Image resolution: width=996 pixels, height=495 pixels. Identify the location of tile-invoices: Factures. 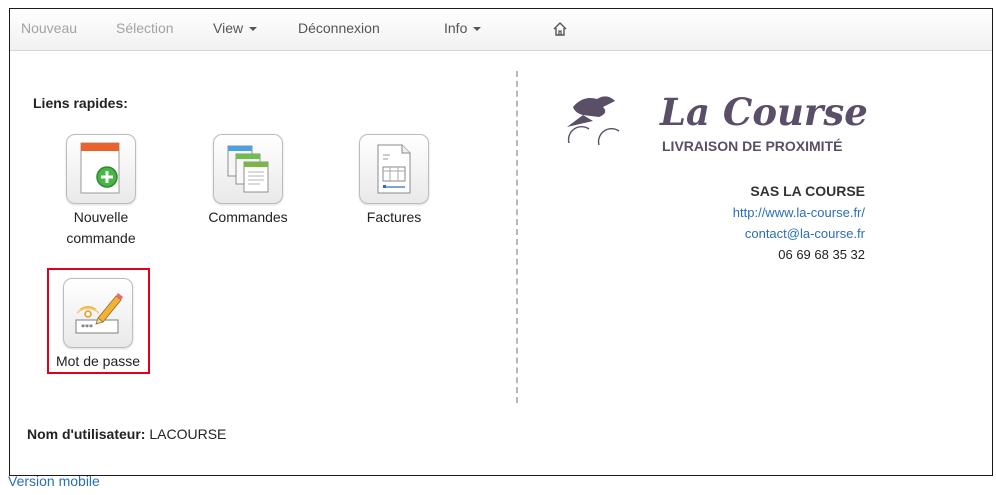
(394, 181).